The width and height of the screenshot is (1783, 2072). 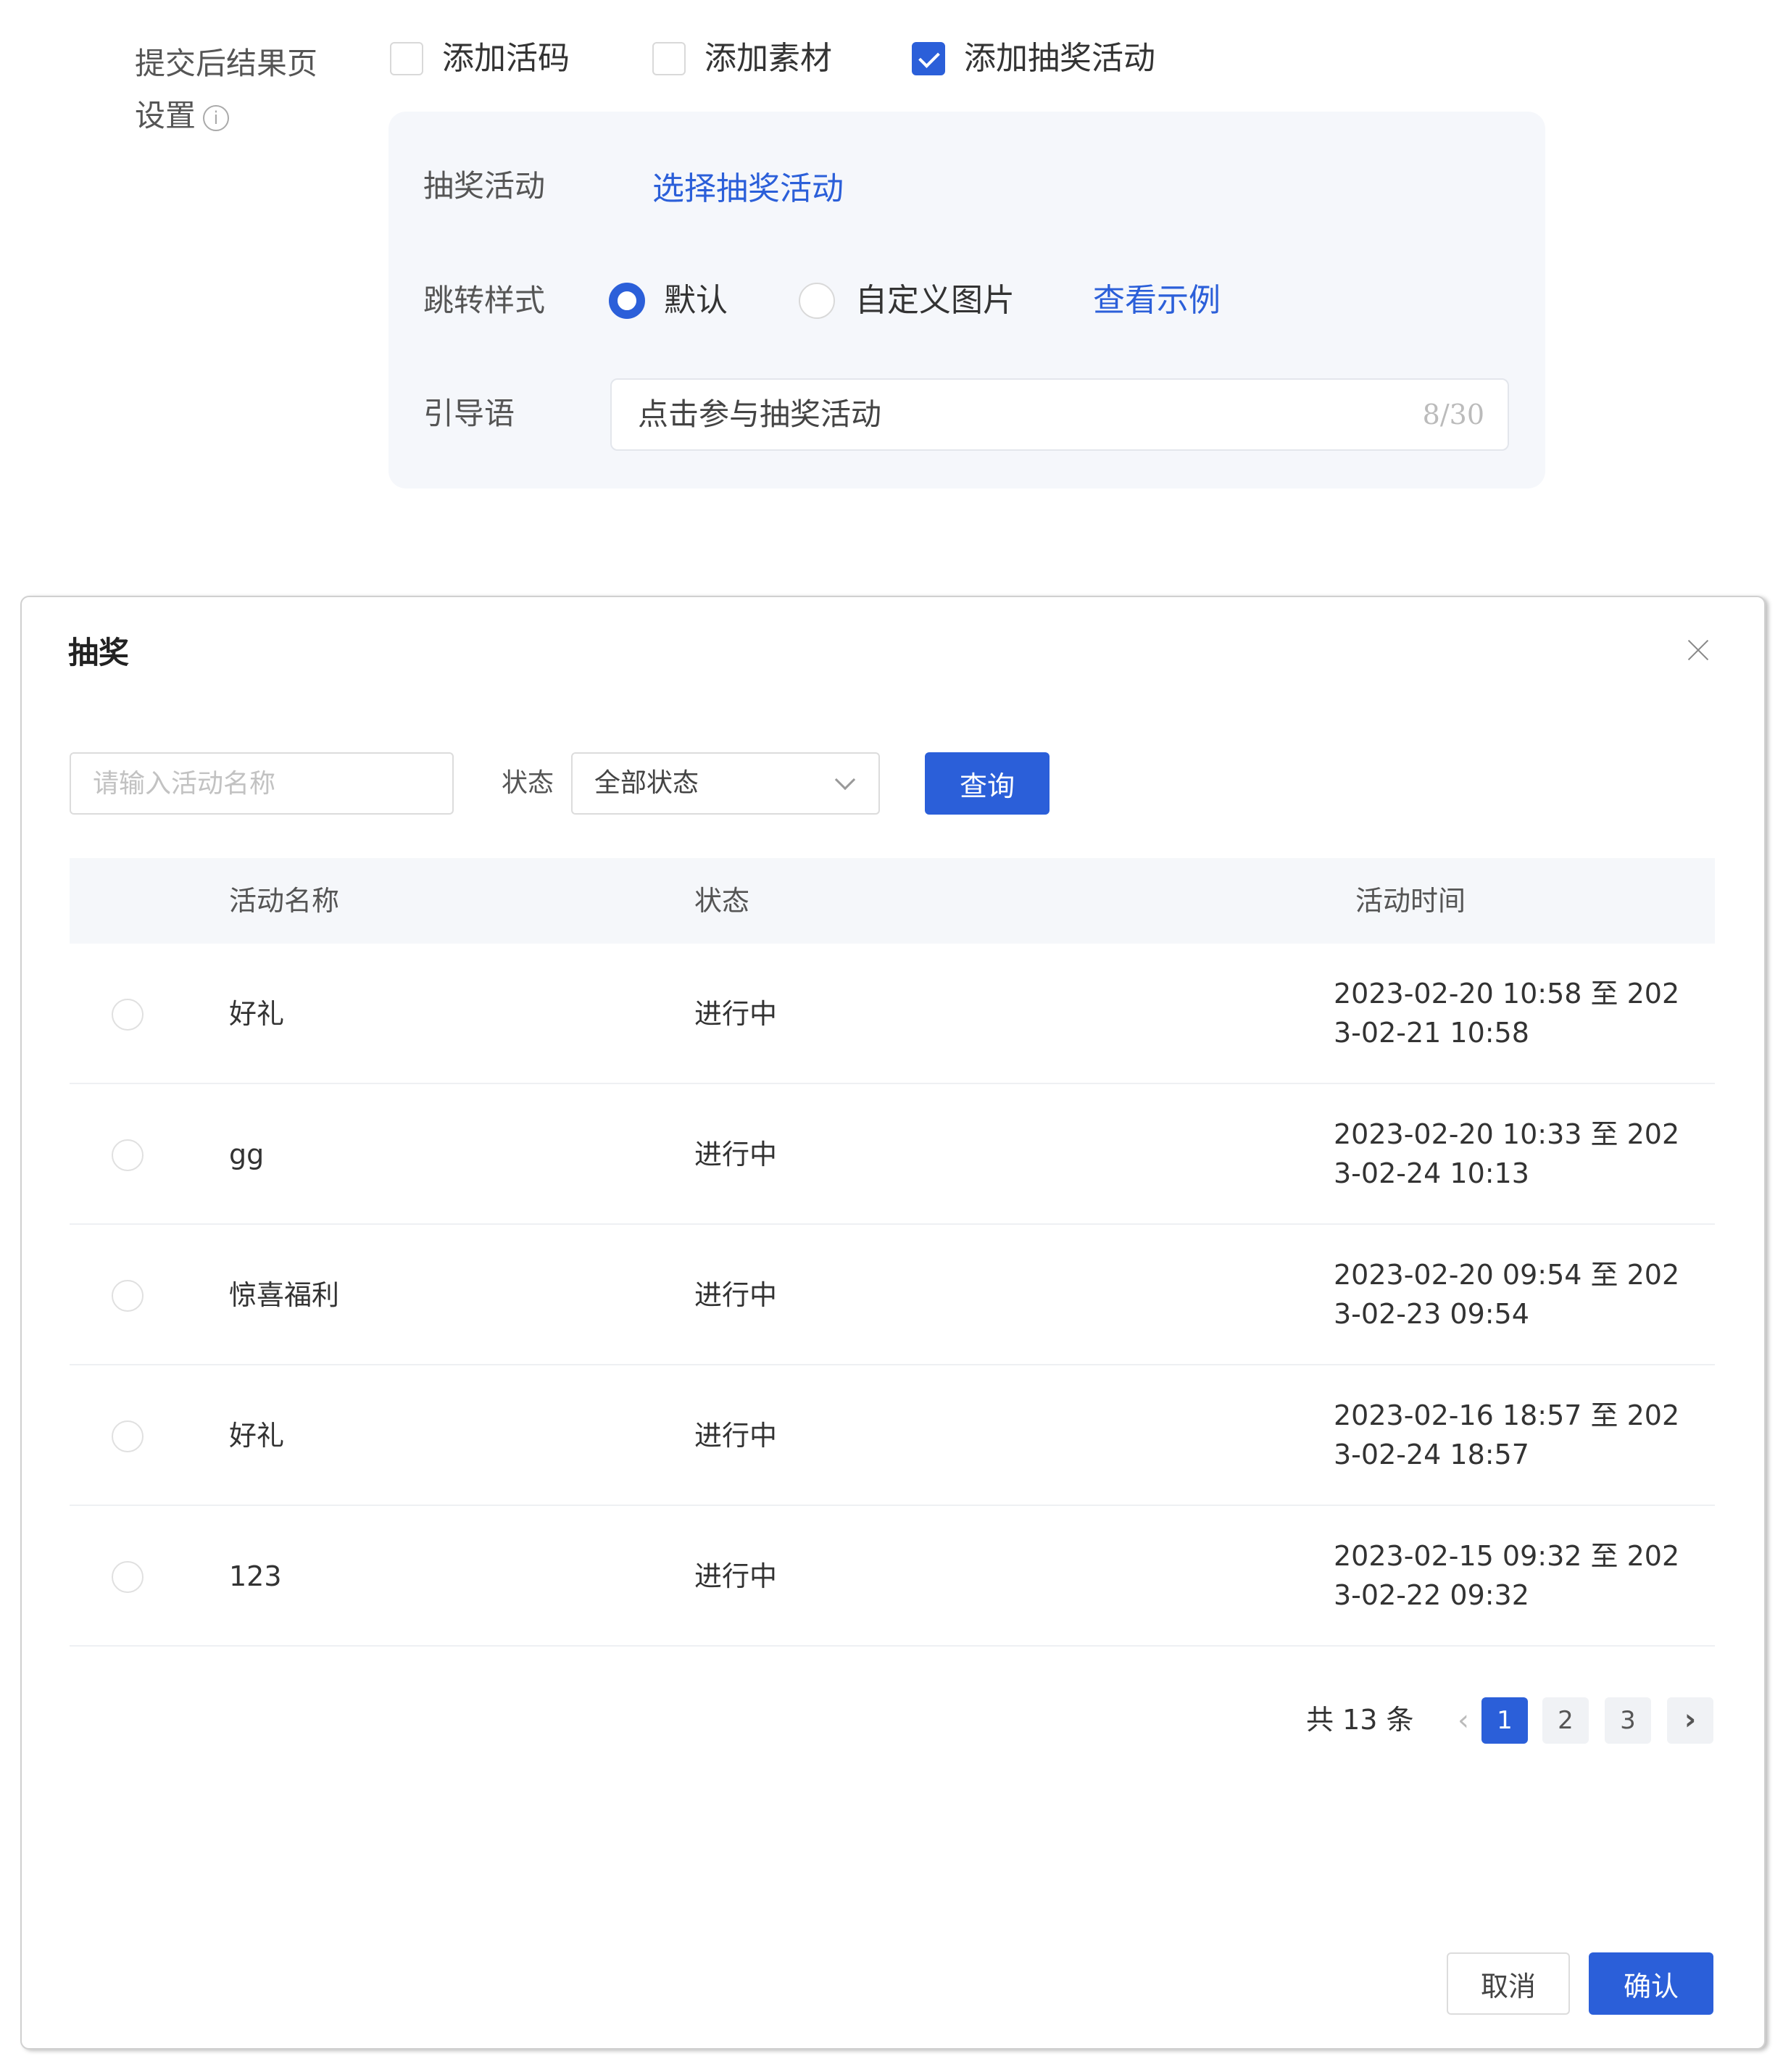 What do you see at coordinates (696, 301) in the screenshot?
I see `radio-default-label: 默认` at bounding box center [696, 301].